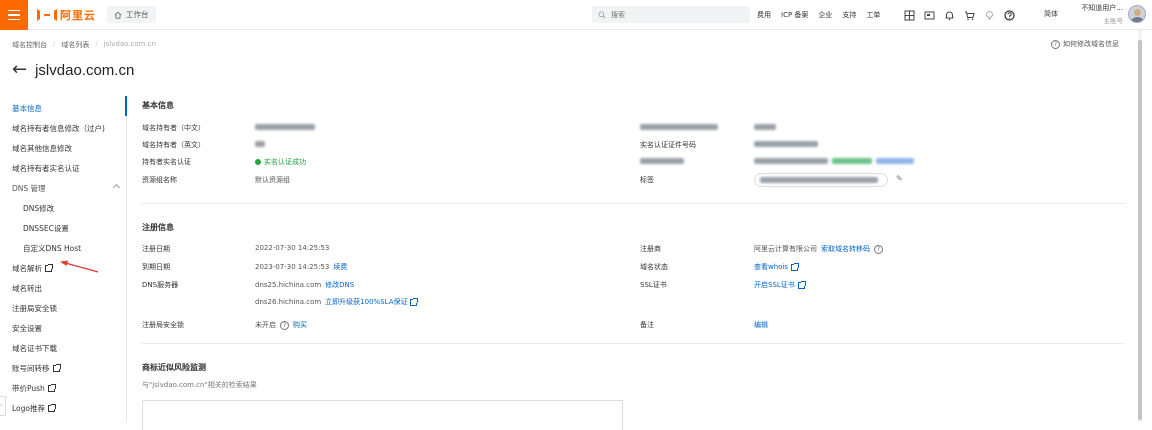  What do you see at coordinates (372, 302) in the screenshot?
I see `upgrade-sla-link: 立即升级获100%SLA保证` at bounding box center [372, 302].